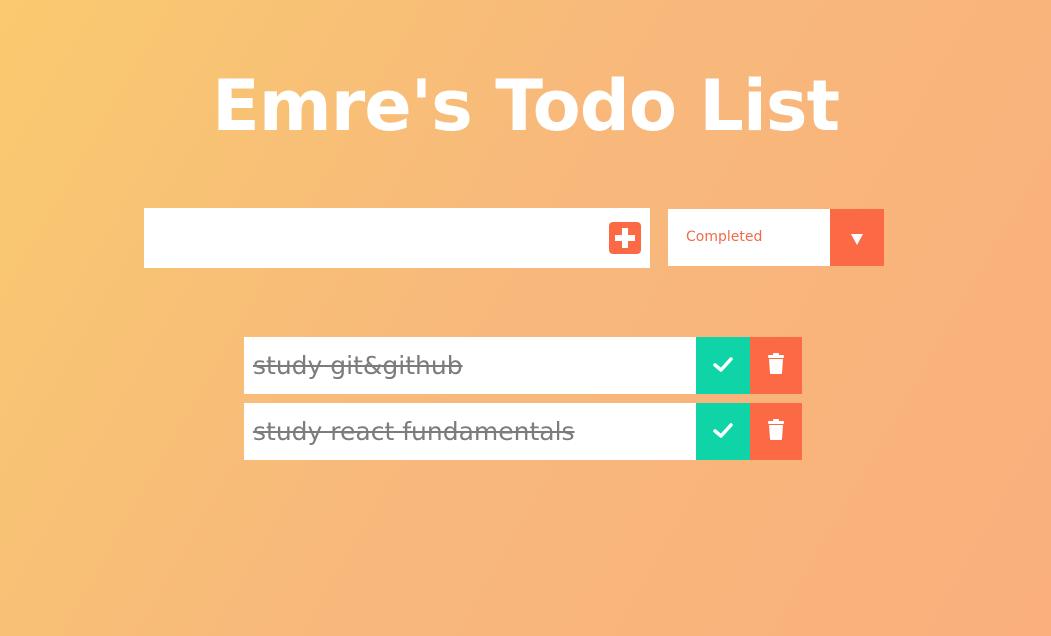 Image resolution: width=1051 pixels, height=636 pixels. What do you see at coordinates (414, 431) in the screenshot?
I see `todo-text: study react fundamentals` at bounding box center [414, 431].